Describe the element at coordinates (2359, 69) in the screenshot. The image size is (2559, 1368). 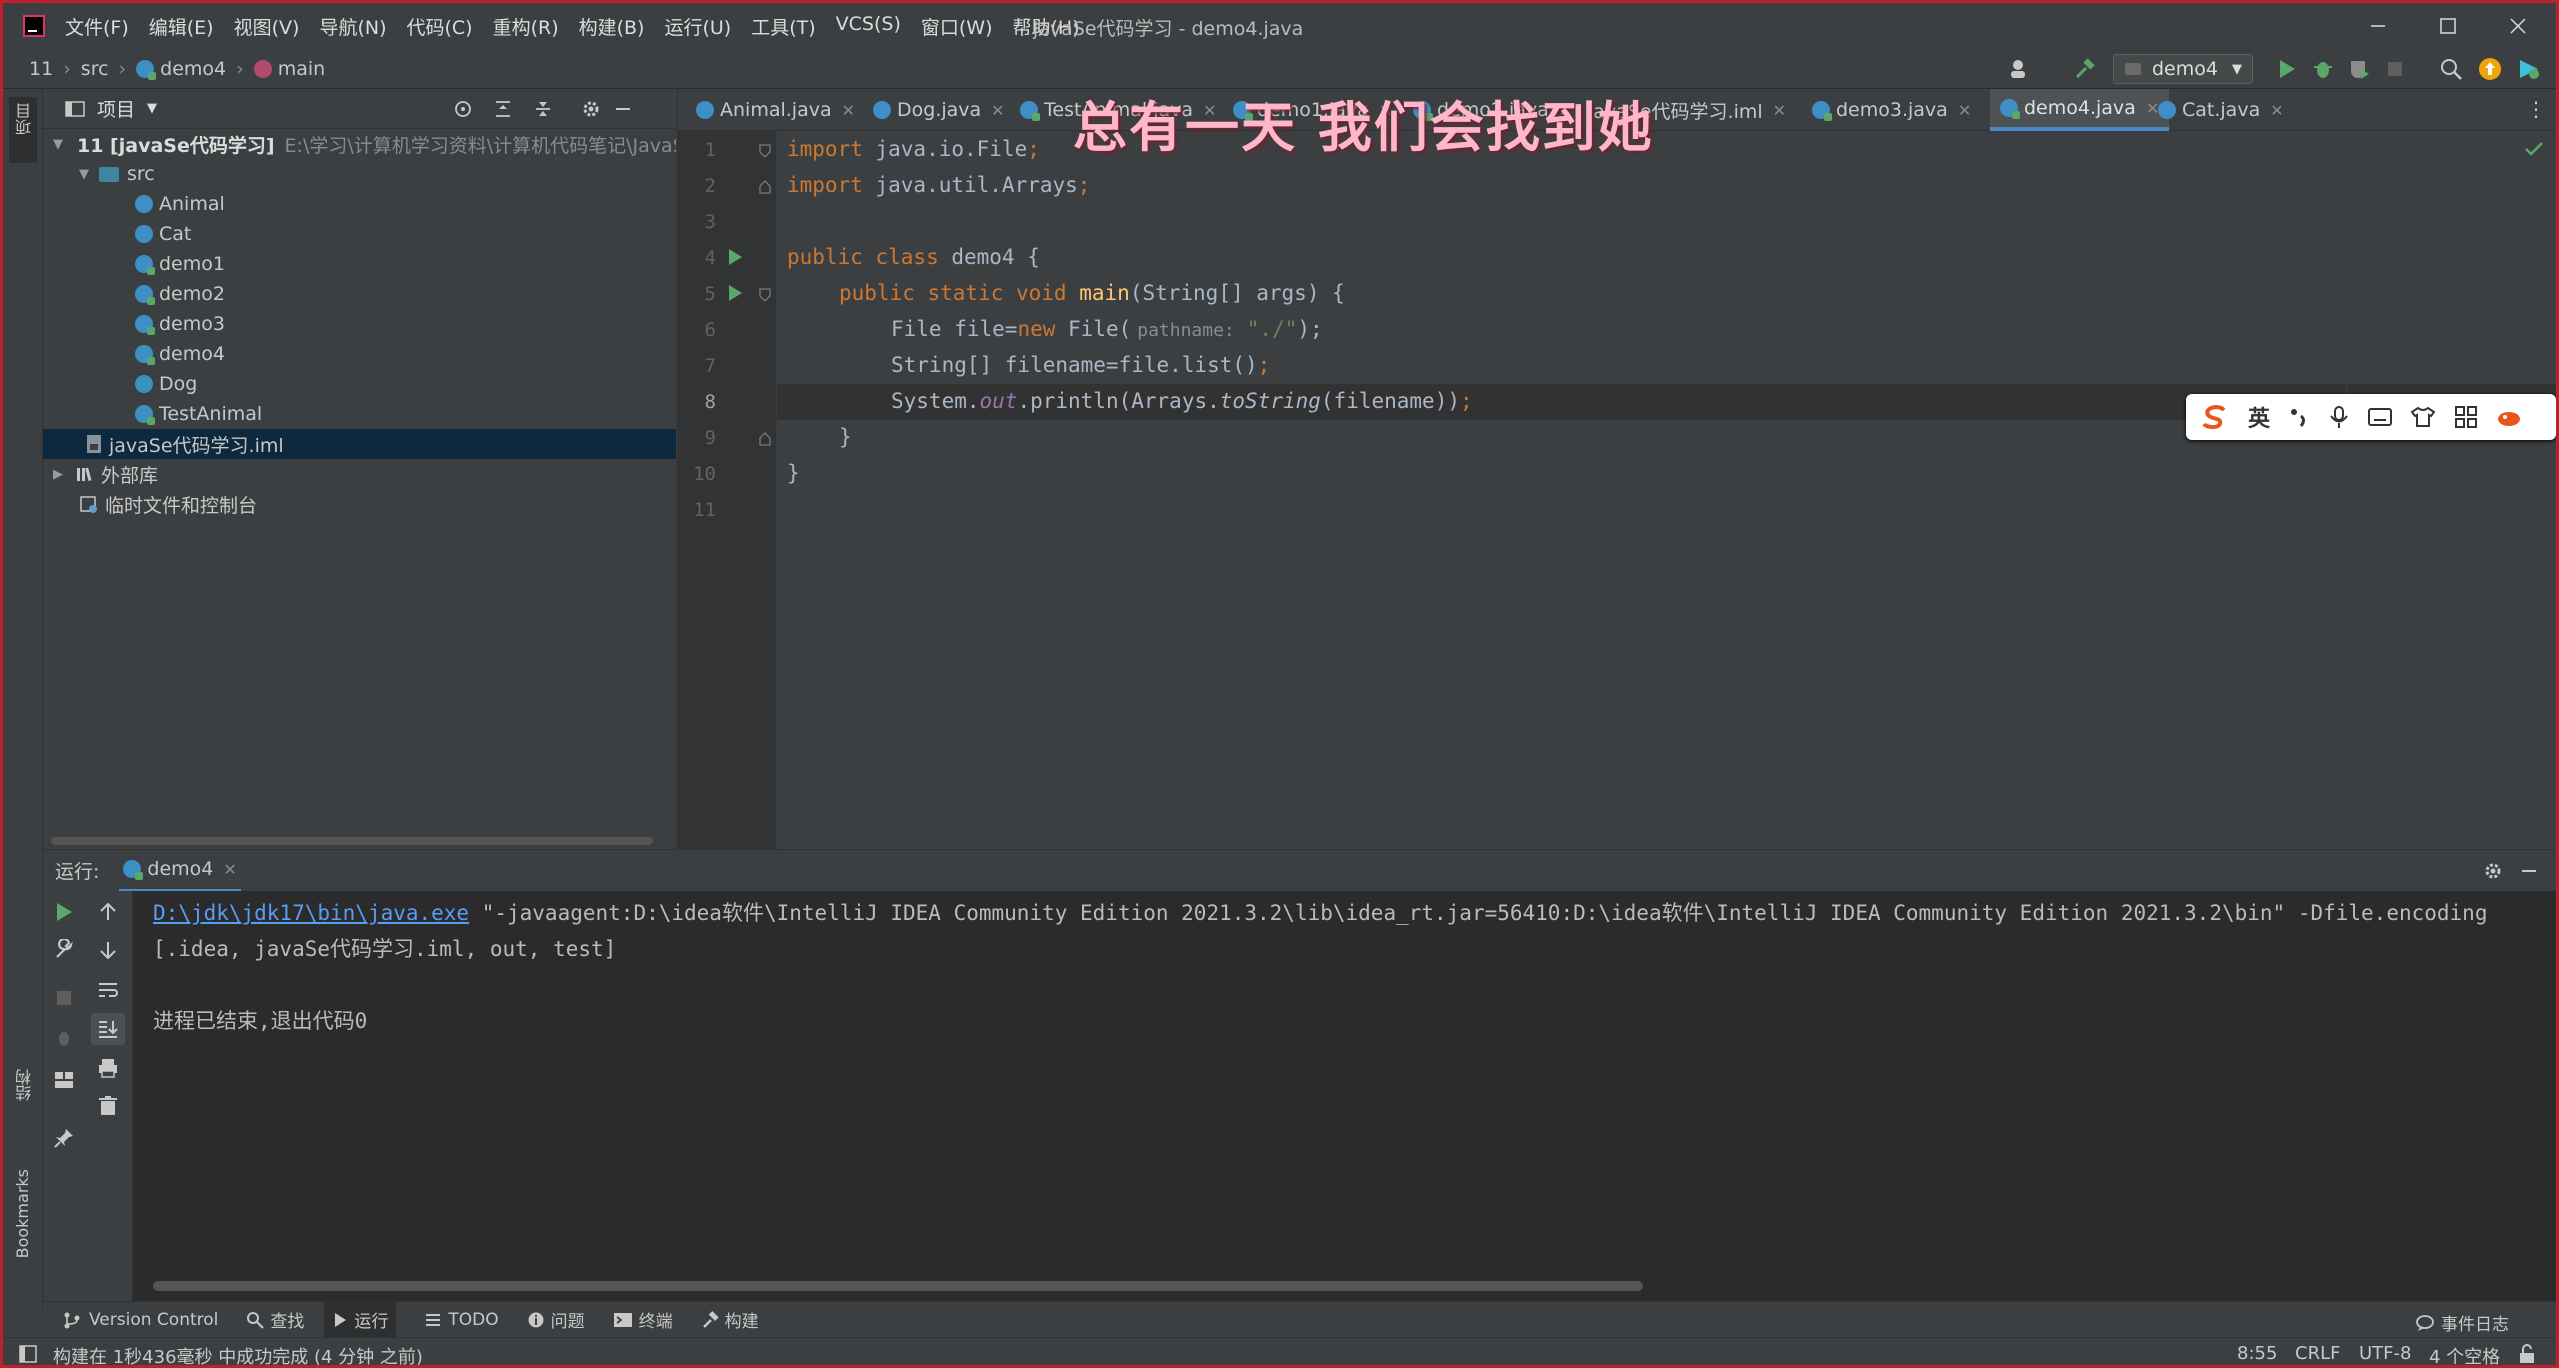
I see `coverage-icon` at that location.